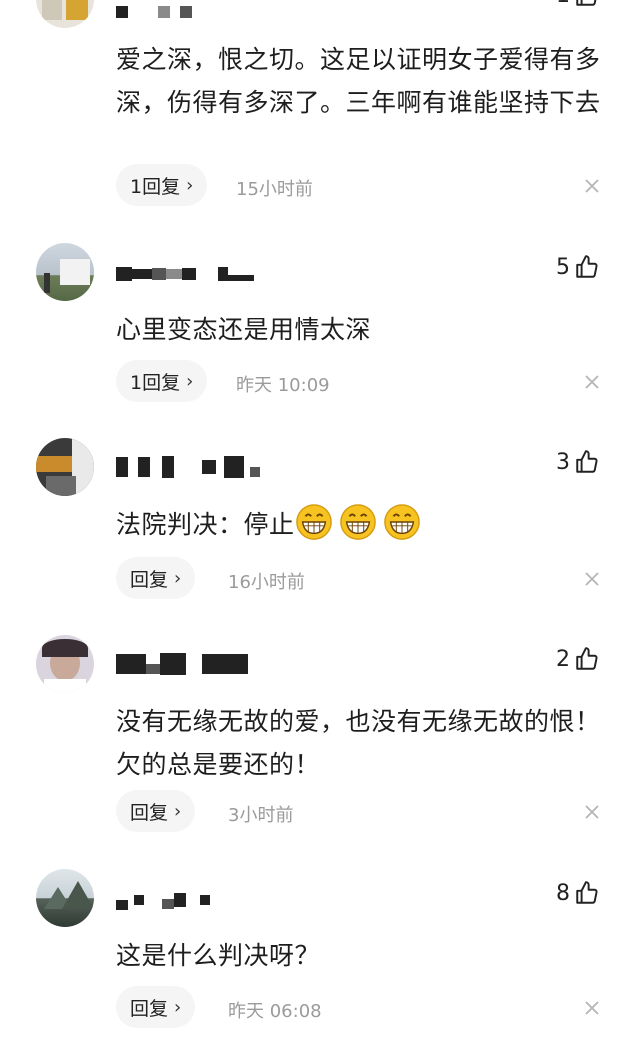 The image size is (640, 1042). Describe the element at coordinates (563, 267) in the screenshot. I see `like-count: 5` at that location.